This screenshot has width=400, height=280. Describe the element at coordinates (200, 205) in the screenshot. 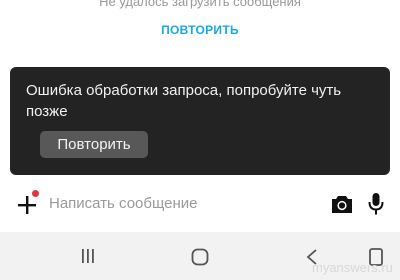

I see `message-composer: Написать сообщение` at that location.